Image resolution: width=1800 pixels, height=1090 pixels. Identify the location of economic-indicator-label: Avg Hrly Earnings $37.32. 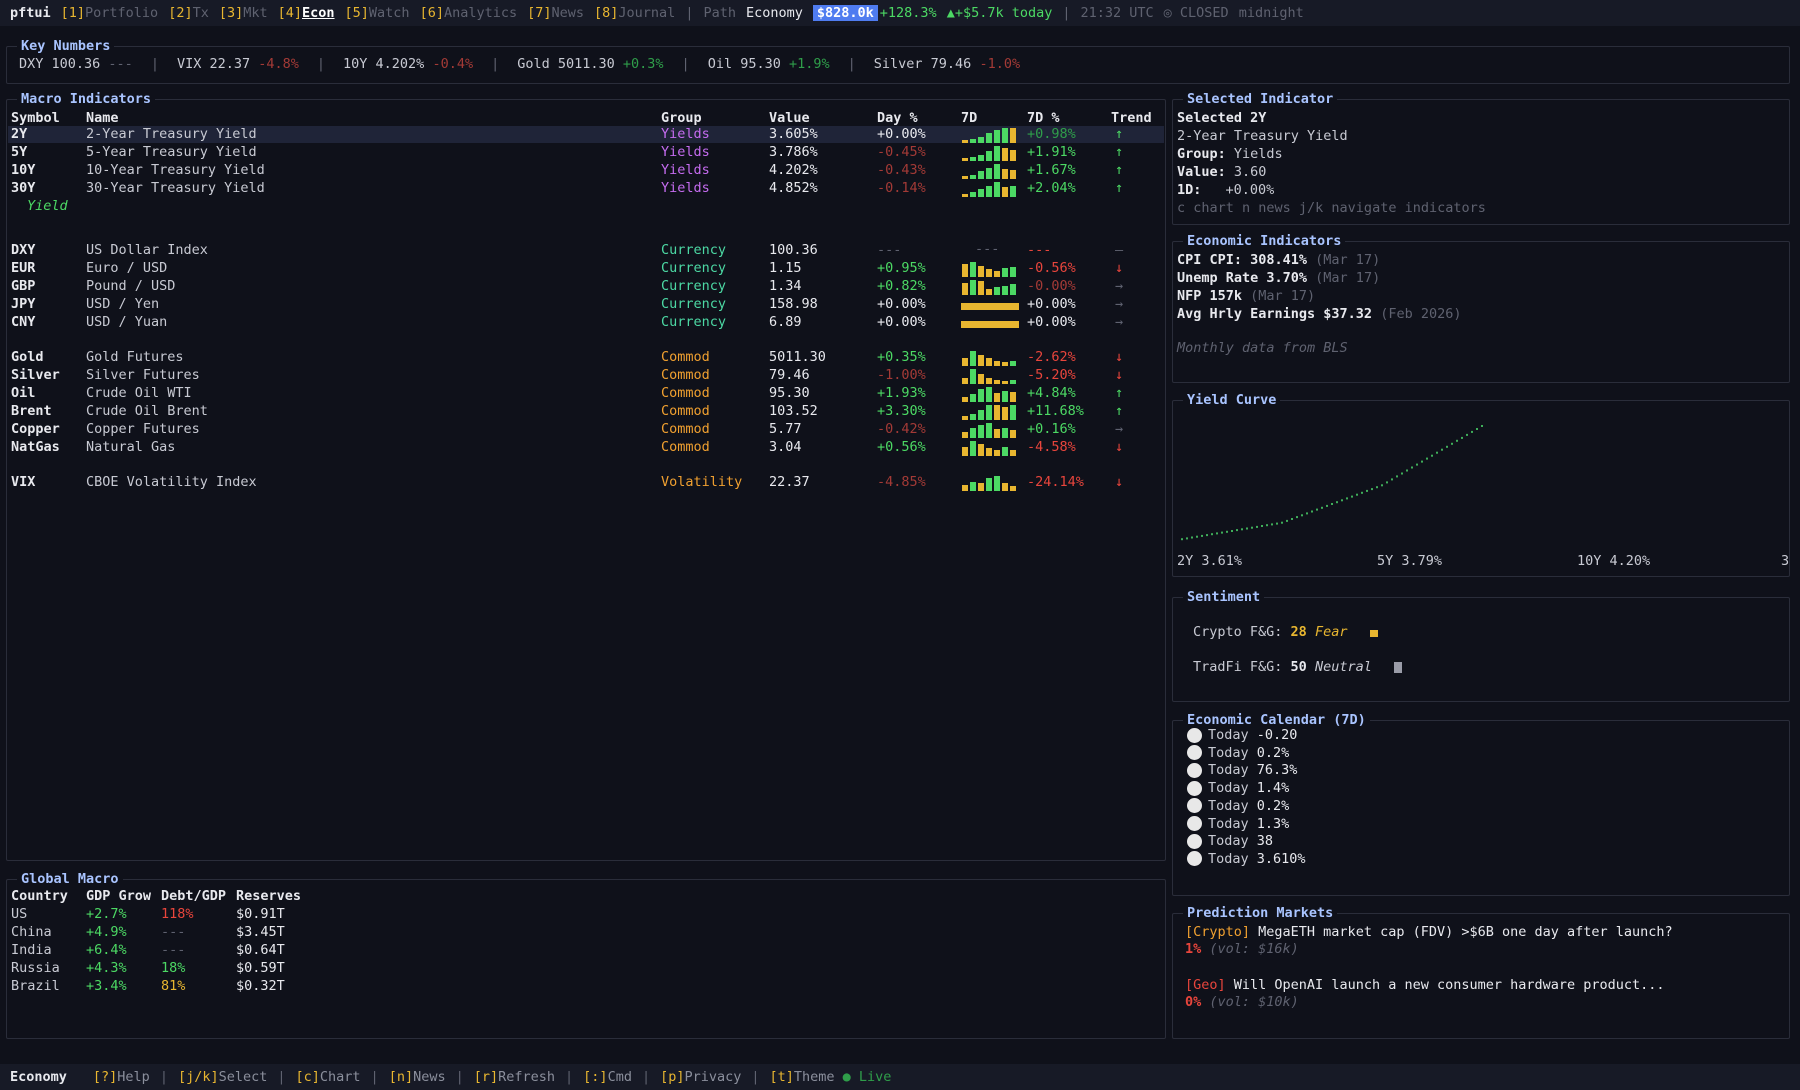
(1279, 314).